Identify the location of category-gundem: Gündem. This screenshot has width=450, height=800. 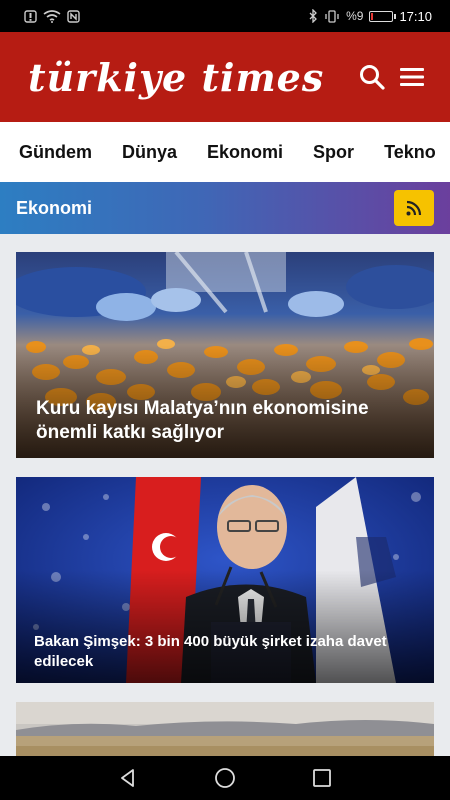
(55, 152).